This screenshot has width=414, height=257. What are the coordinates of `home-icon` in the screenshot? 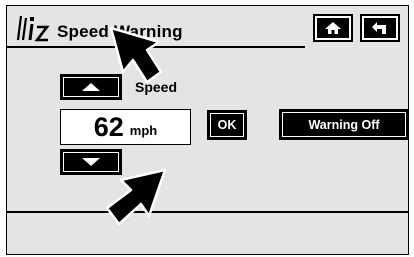 It's located at (333, 28).